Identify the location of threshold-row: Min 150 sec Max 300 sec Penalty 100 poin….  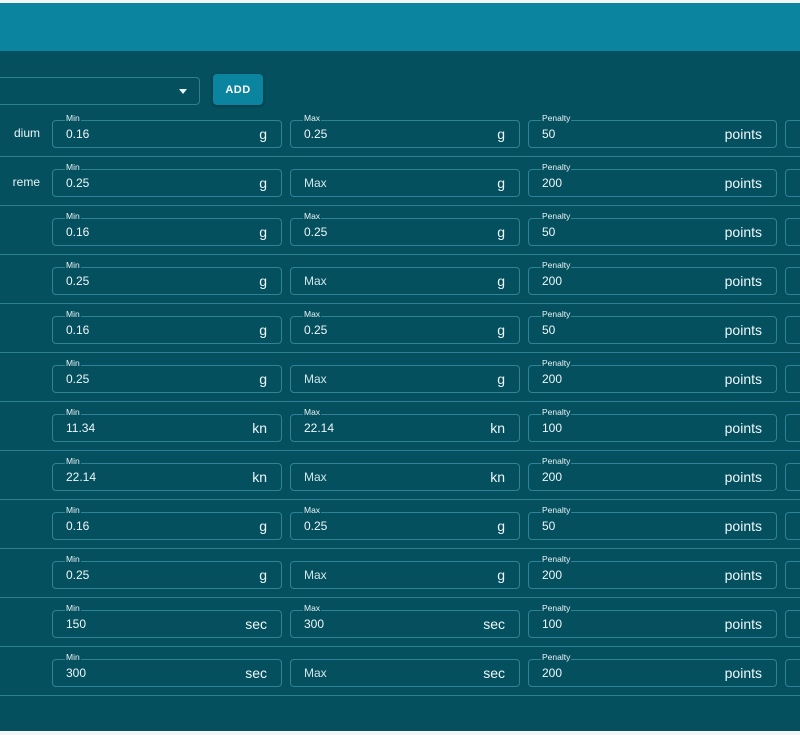
(400, 622).